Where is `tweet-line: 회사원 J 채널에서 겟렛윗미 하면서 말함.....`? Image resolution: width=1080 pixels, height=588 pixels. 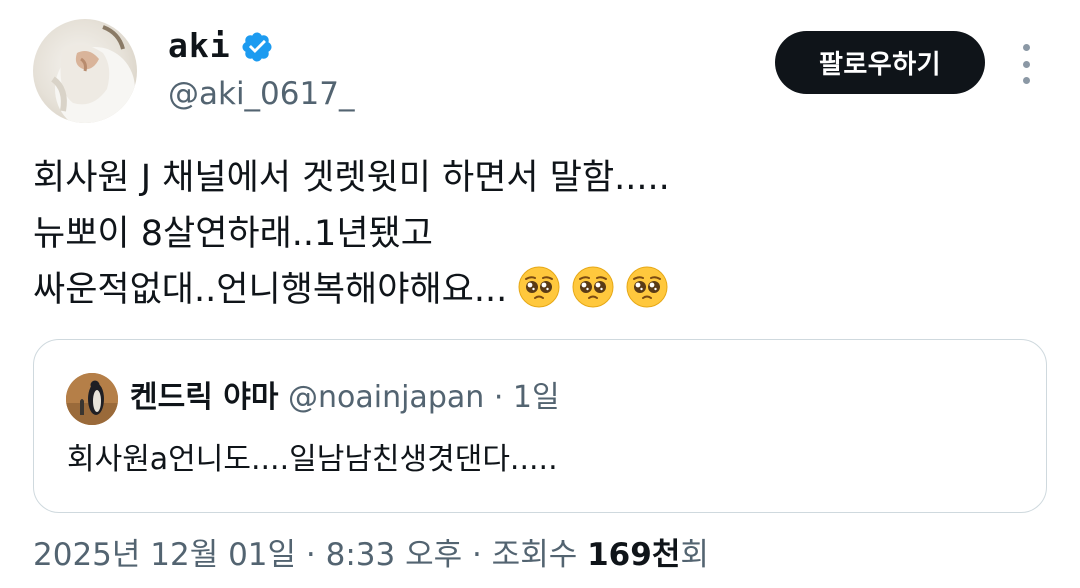 tweet-line: 회사원 J 채널에서 겟렛윗미 하면서 말함..... is located at coordinates (351, 178).